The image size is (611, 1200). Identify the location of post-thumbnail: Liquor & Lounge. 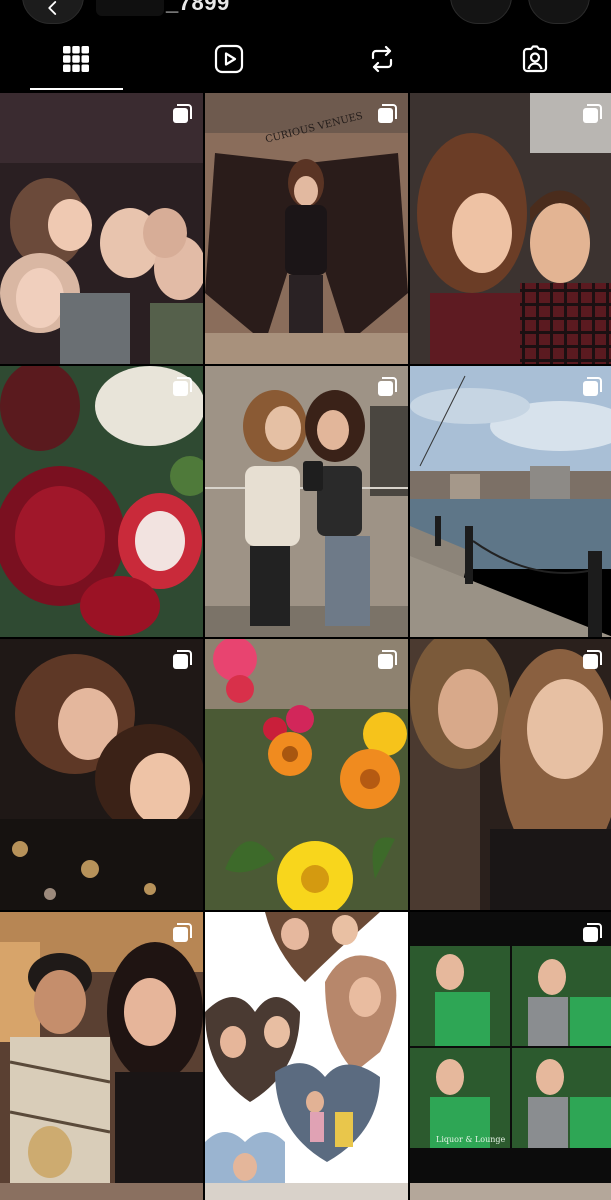
(510, 1047).